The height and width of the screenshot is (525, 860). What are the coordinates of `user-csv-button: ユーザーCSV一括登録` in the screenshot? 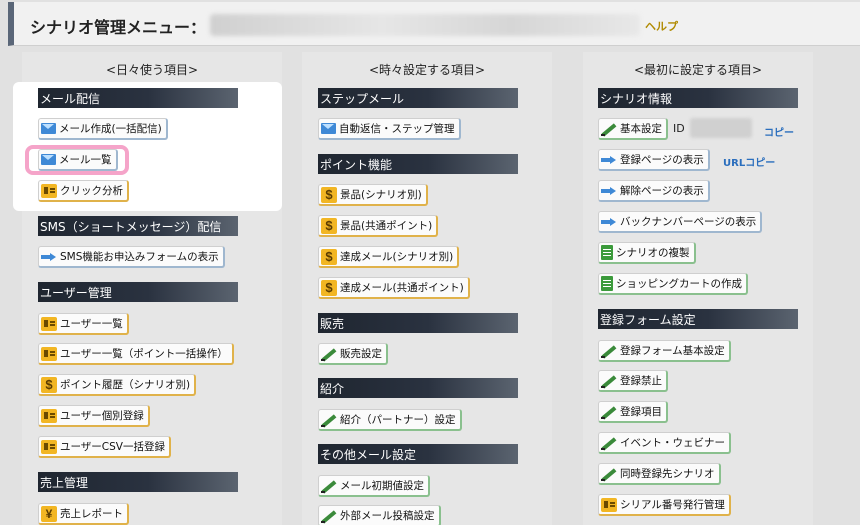 It's located at (104, 447).